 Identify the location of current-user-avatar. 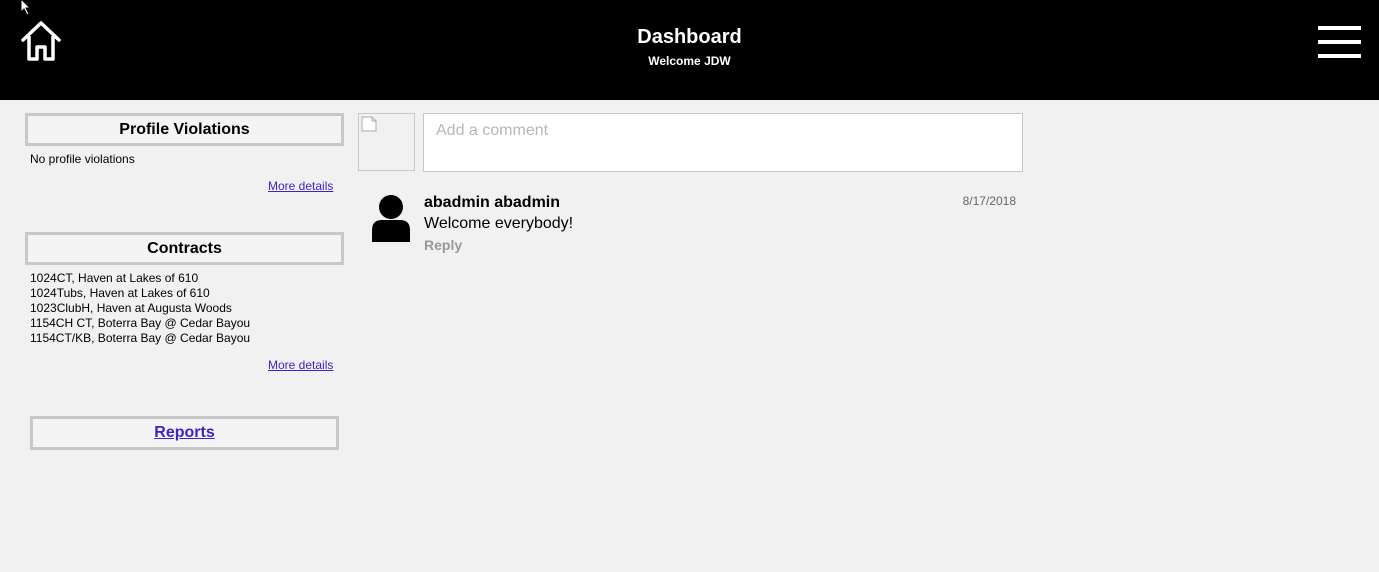
(386, 142).